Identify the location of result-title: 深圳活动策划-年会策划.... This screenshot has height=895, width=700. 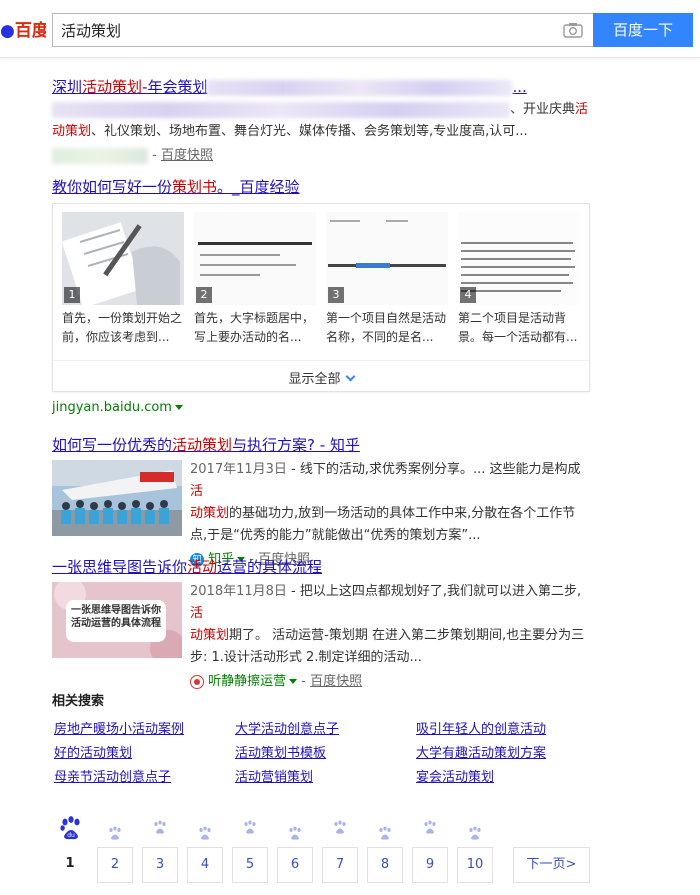
(289, 87).